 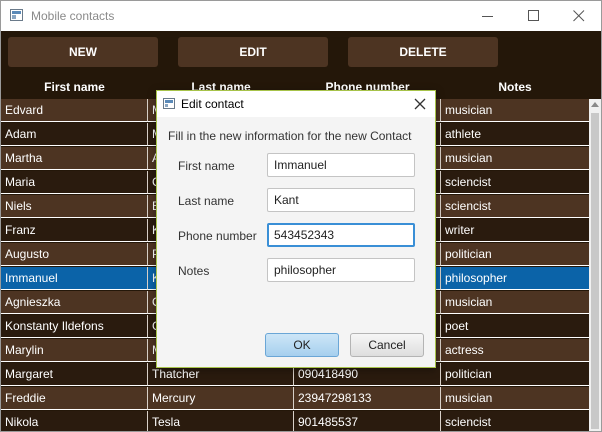 I want to click on first-name-cell: Augusto, so click(x=74, y=254).